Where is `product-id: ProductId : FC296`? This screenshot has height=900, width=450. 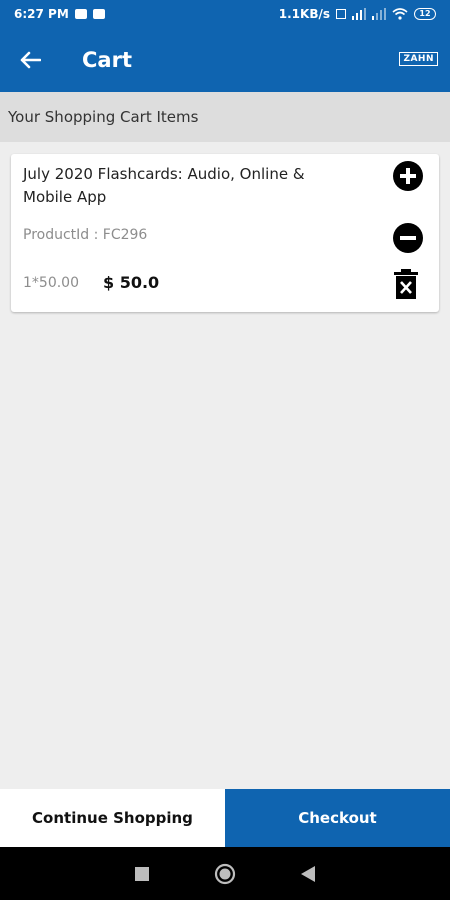
product-id: ProductId : FC296 is located at coordinates (85, 235).